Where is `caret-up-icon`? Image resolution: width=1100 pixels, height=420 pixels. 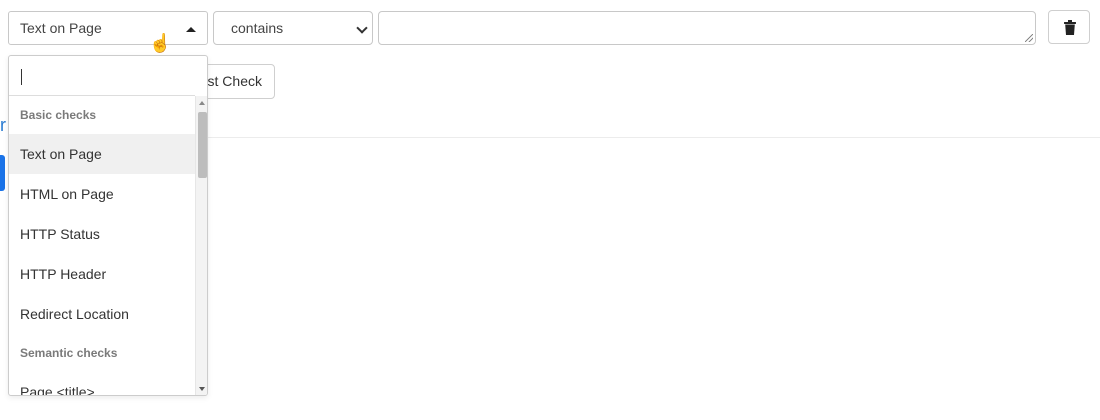
caret-up-icon is located at coordinates (191, 29).